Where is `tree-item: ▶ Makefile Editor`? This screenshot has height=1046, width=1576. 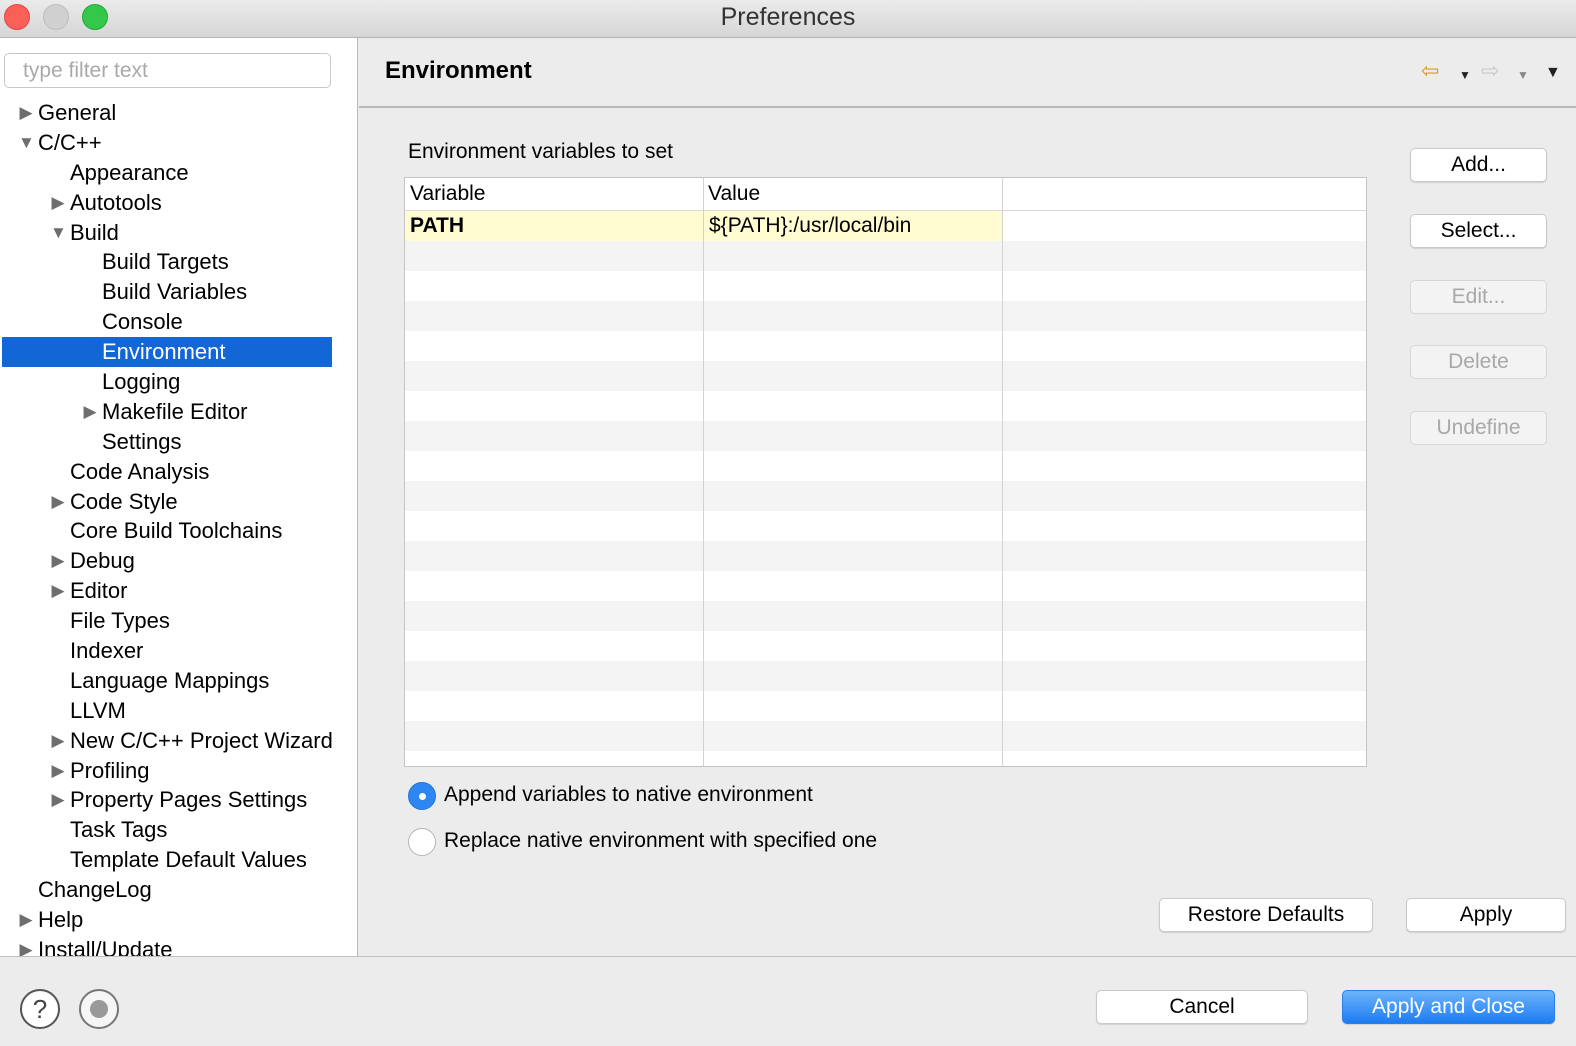
tree-item: ▶ Makefile Editor is located at coordinates (167, 412).